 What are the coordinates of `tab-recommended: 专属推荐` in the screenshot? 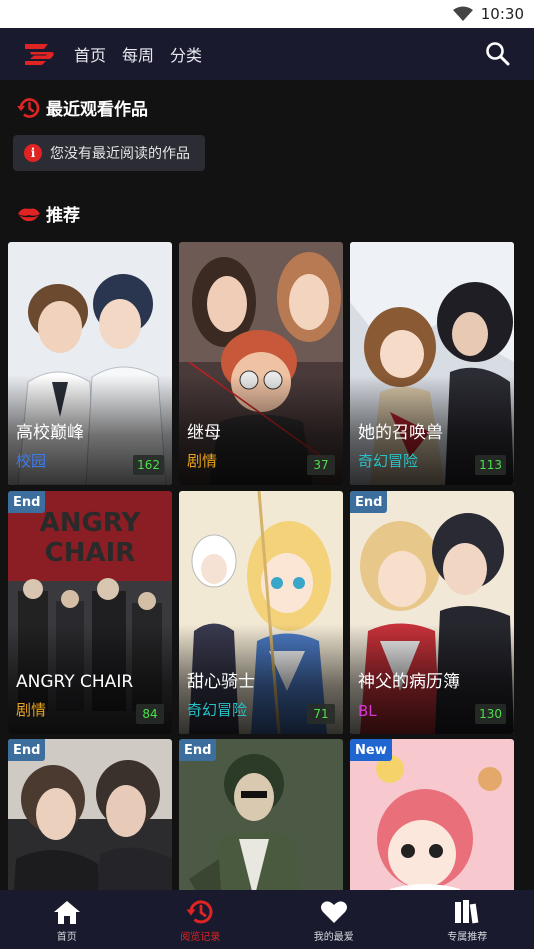 It's located at (467, 919).